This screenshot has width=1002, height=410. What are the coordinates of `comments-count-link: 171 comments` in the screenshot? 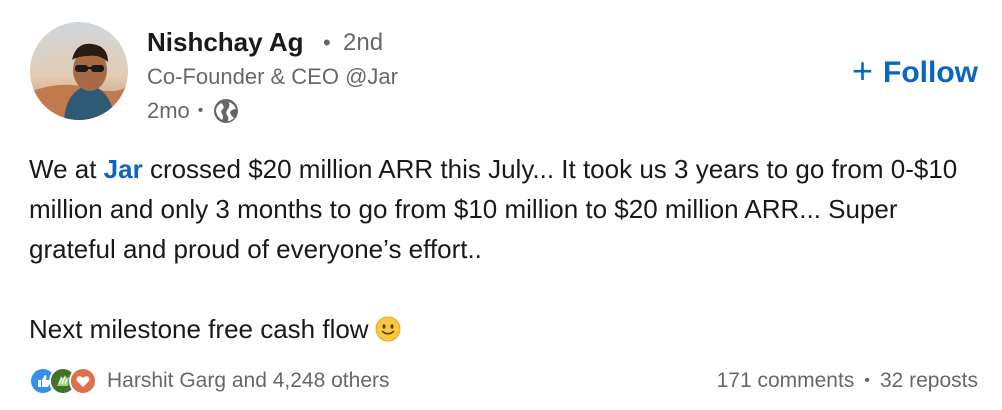 It's located at (786, 381).